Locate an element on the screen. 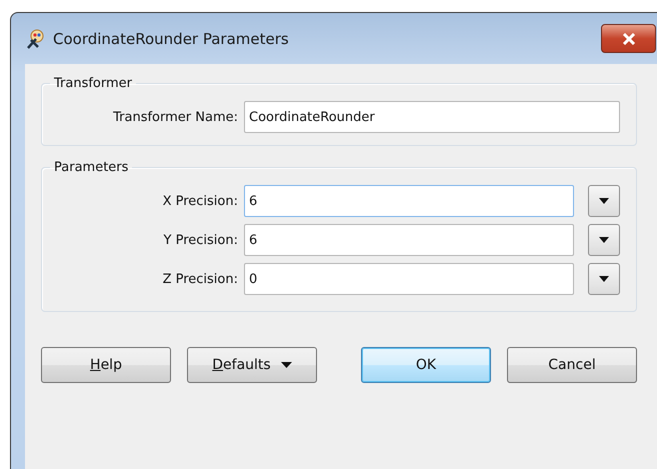 This screenshot has height=469, width=657. dialog-button: Help is located at coordinates (106, 365).